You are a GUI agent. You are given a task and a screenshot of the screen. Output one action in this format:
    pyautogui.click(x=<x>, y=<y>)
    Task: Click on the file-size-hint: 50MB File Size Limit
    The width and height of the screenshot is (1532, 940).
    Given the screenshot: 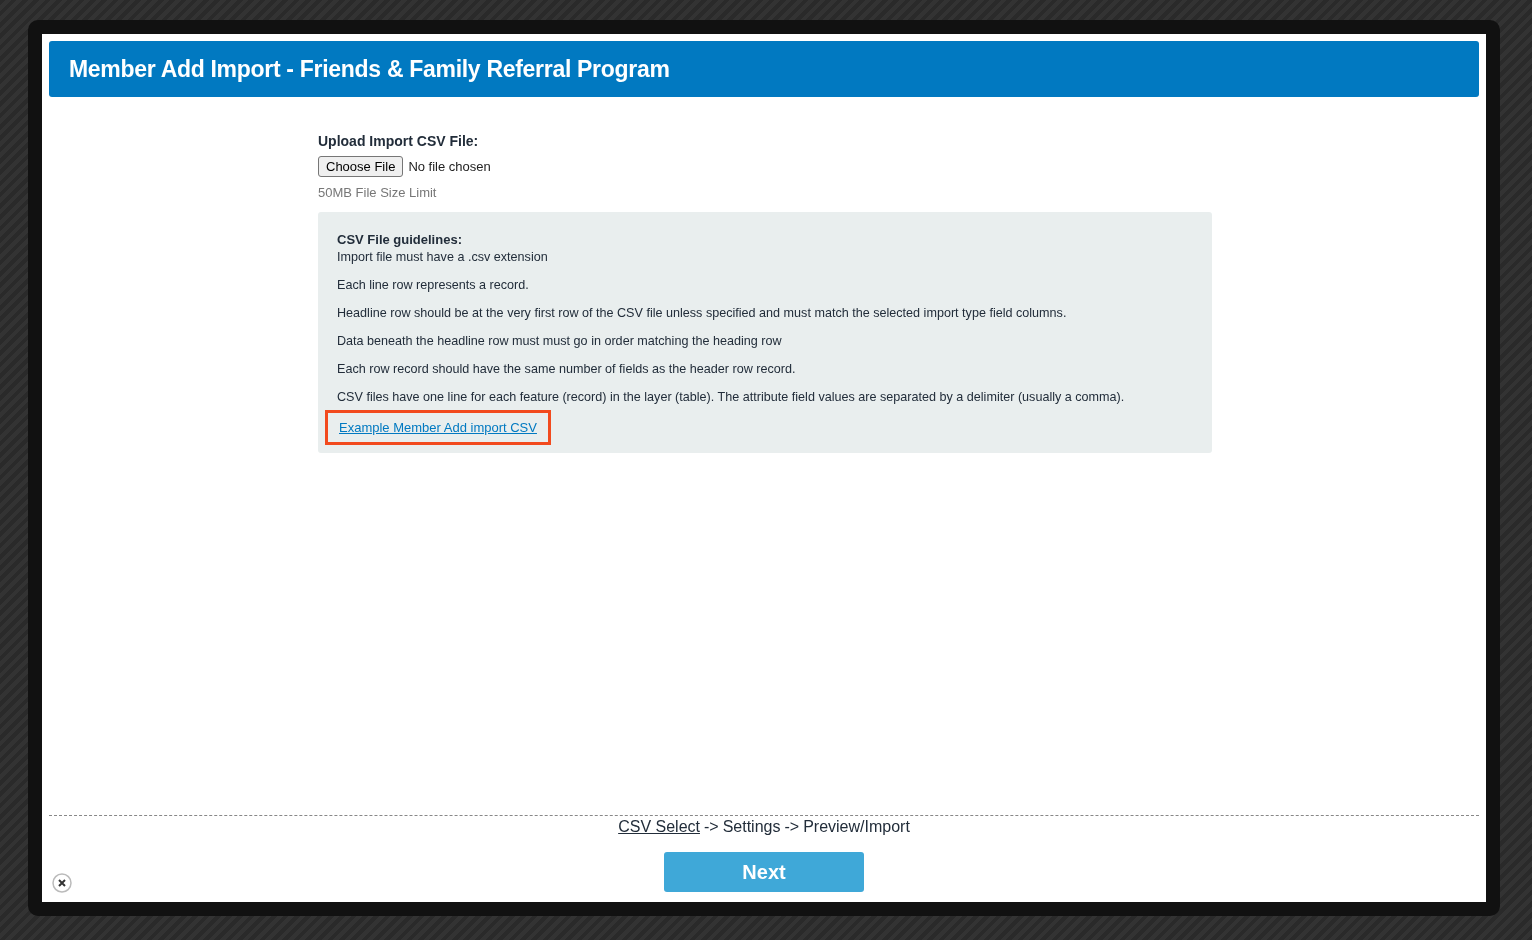 What is the action you would take?
    pyautogui.click(x=377, y=192)
    